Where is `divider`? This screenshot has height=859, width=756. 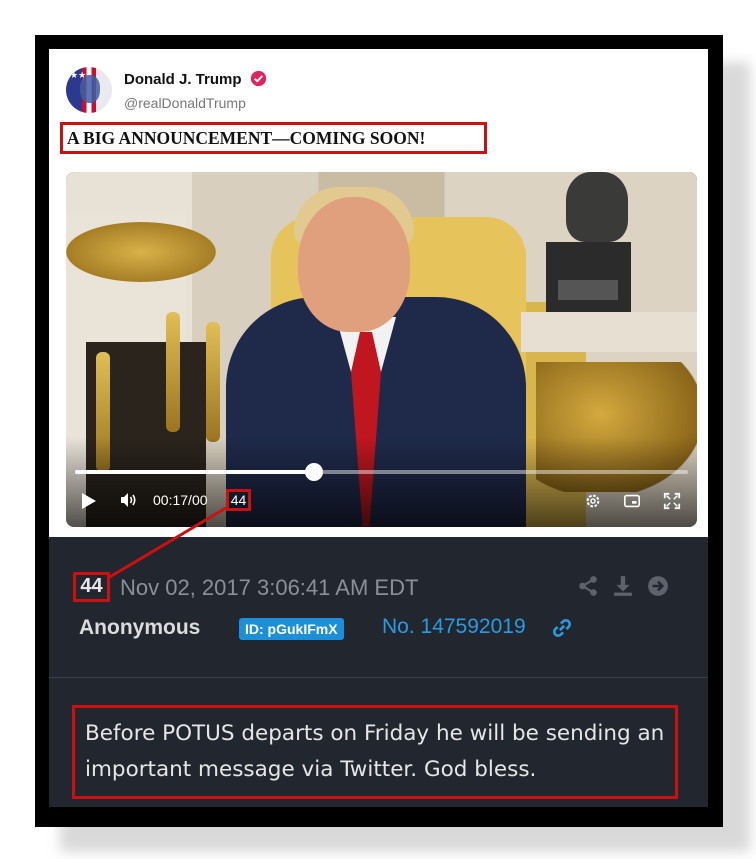
divider is located at coordinates (378, 677).